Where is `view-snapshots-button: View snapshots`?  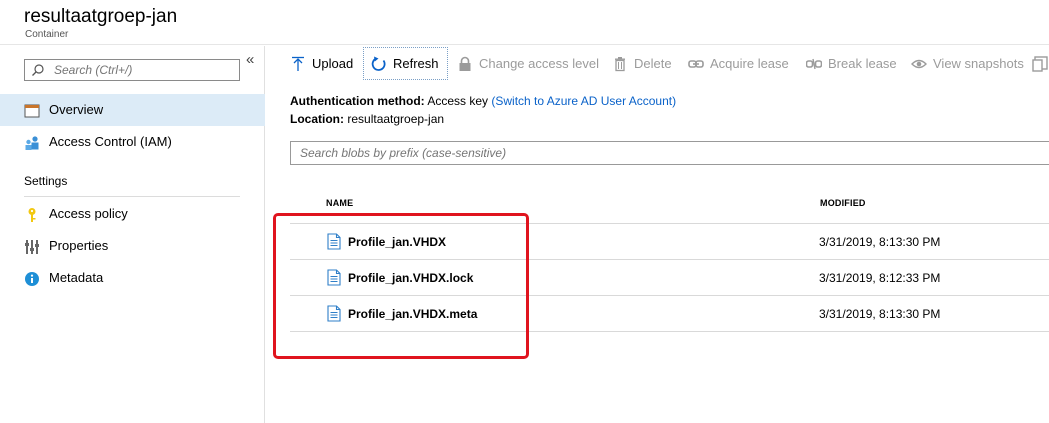
view-snapshots-button: View snapshots is located at coordinates (967, 63).